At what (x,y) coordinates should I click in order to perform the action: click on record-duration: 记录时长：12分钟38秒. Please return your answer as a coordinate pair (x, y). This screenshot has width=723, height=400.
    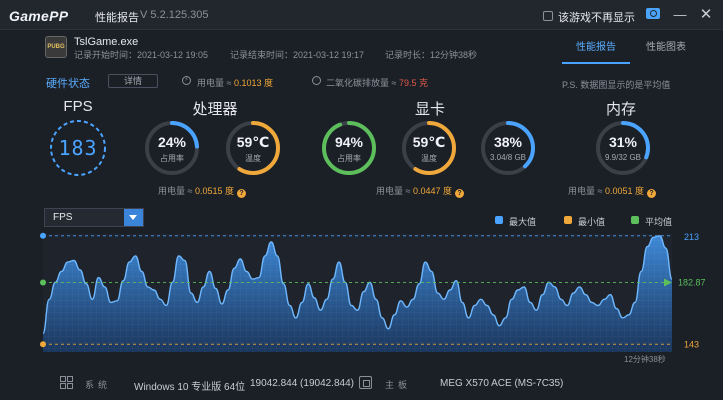
    Looking at the image, I should click on (431, 55).